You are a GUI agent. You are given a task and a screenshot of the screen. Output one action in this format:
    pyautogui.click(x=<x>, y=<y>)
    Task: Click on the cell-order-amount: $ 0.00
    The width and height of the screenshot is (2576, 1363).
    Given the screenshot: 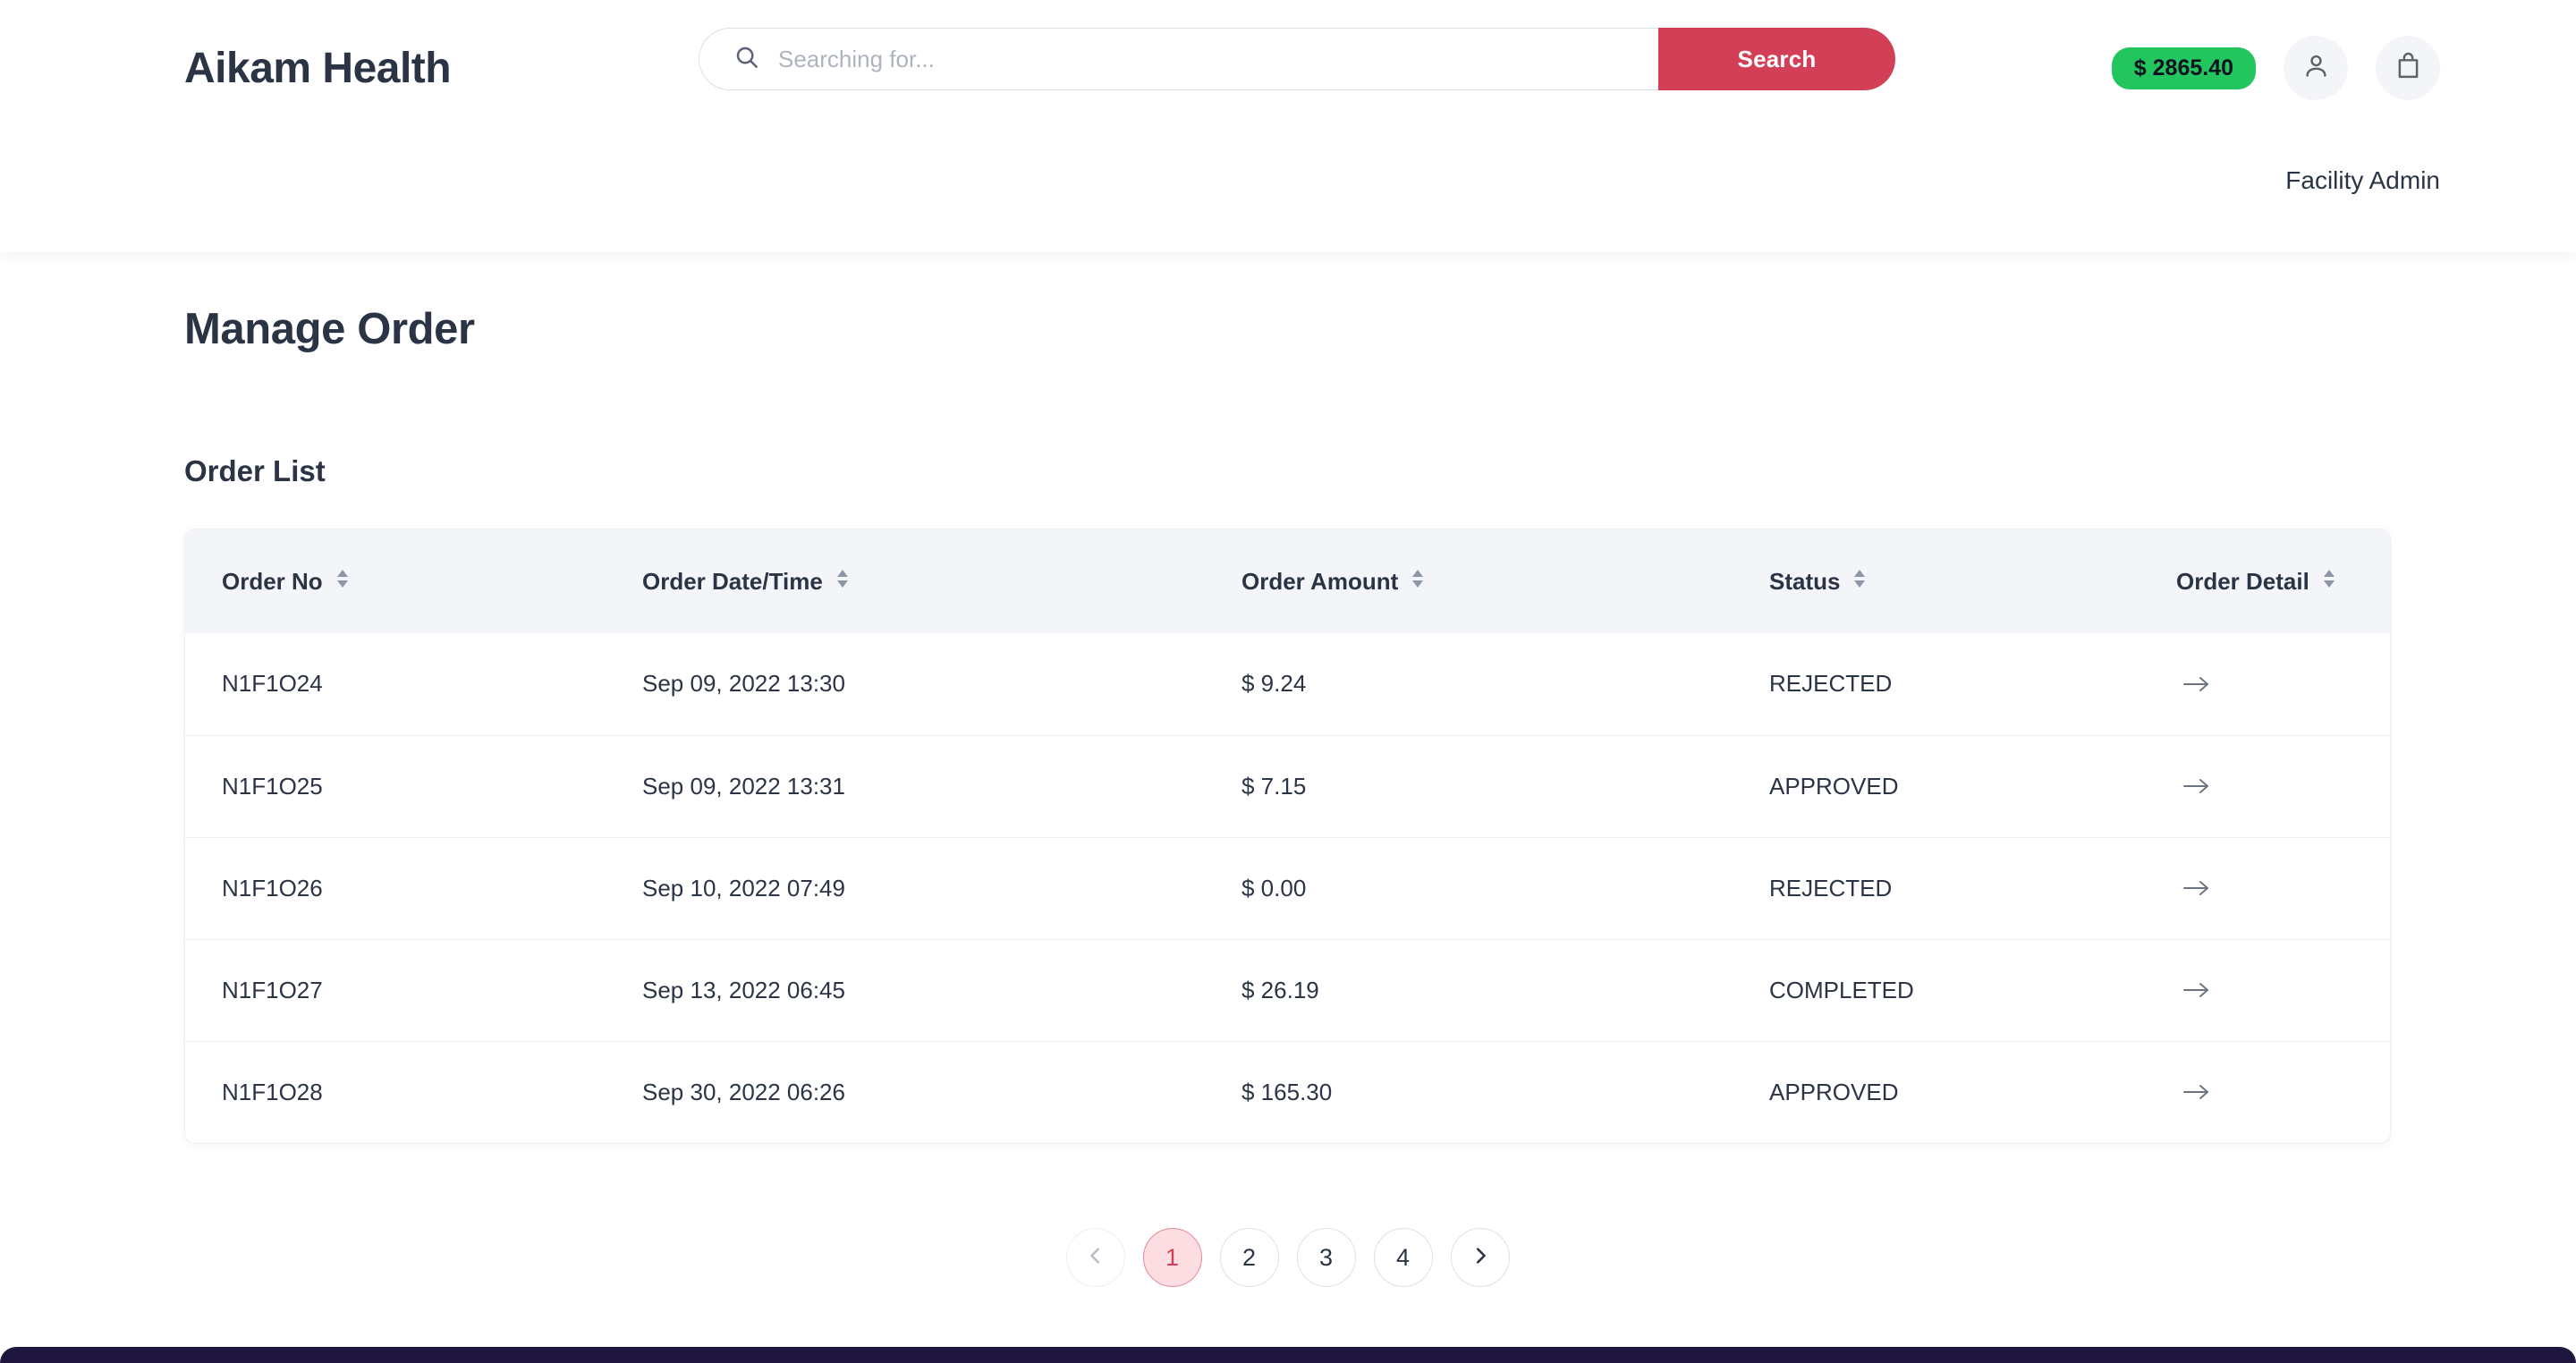 What is the action you would take?
    pyautogui.click(x=1469, y=887)
    